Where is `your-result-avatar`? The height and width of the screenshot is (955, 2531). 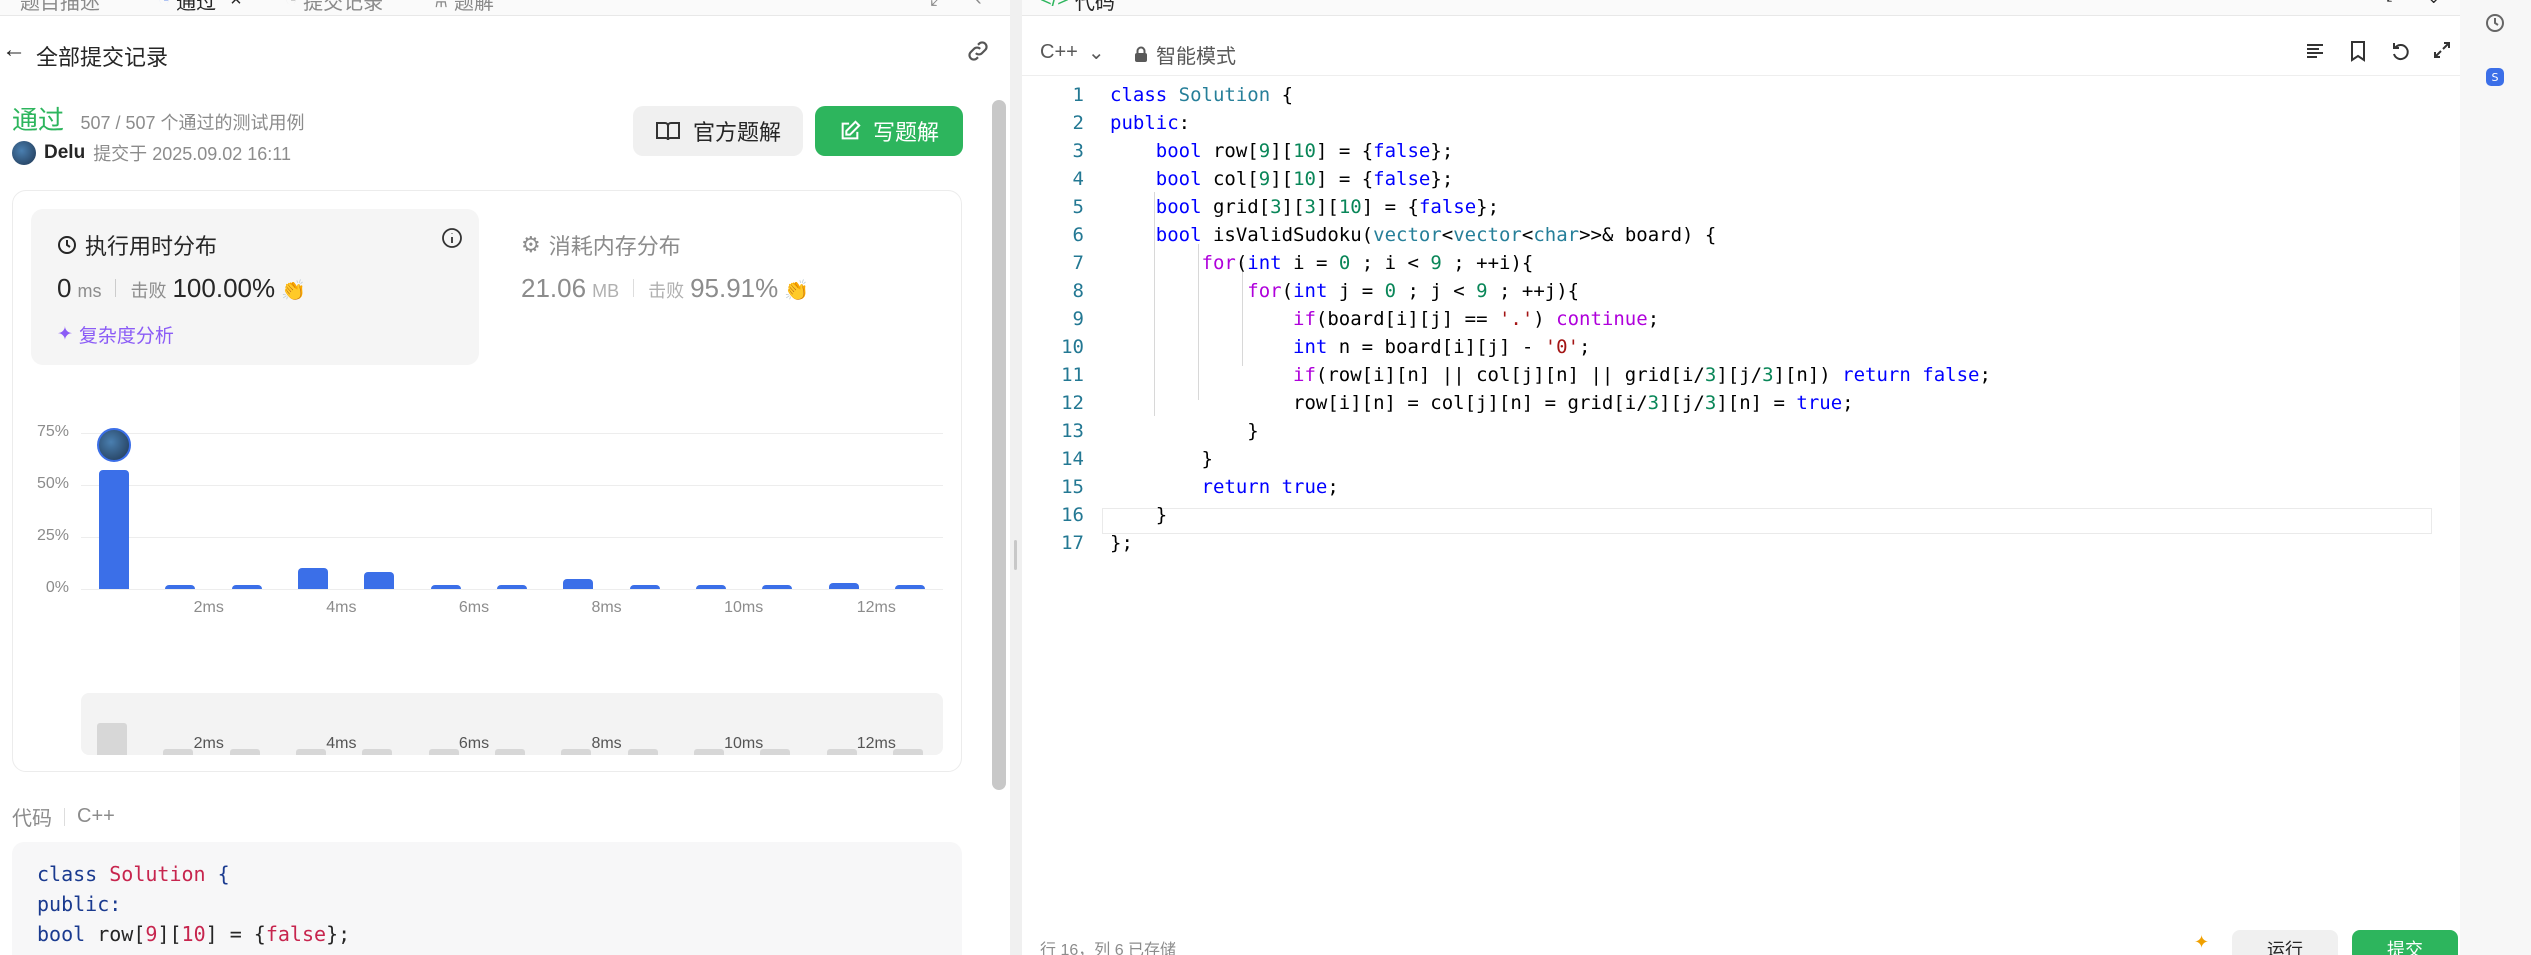
your-result-avatar is located at coordinates (114, 445).